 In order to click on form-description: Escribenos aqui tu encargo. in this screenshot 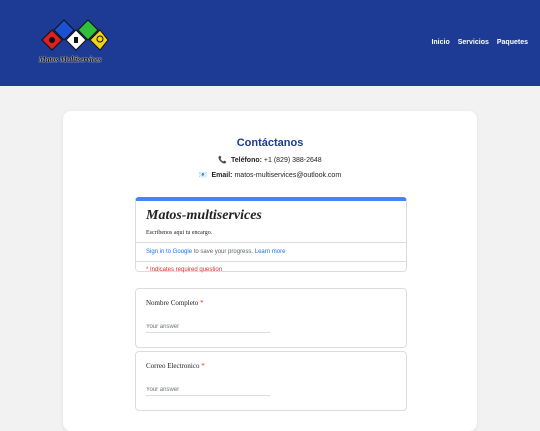, I will do `click(179, 233)`.